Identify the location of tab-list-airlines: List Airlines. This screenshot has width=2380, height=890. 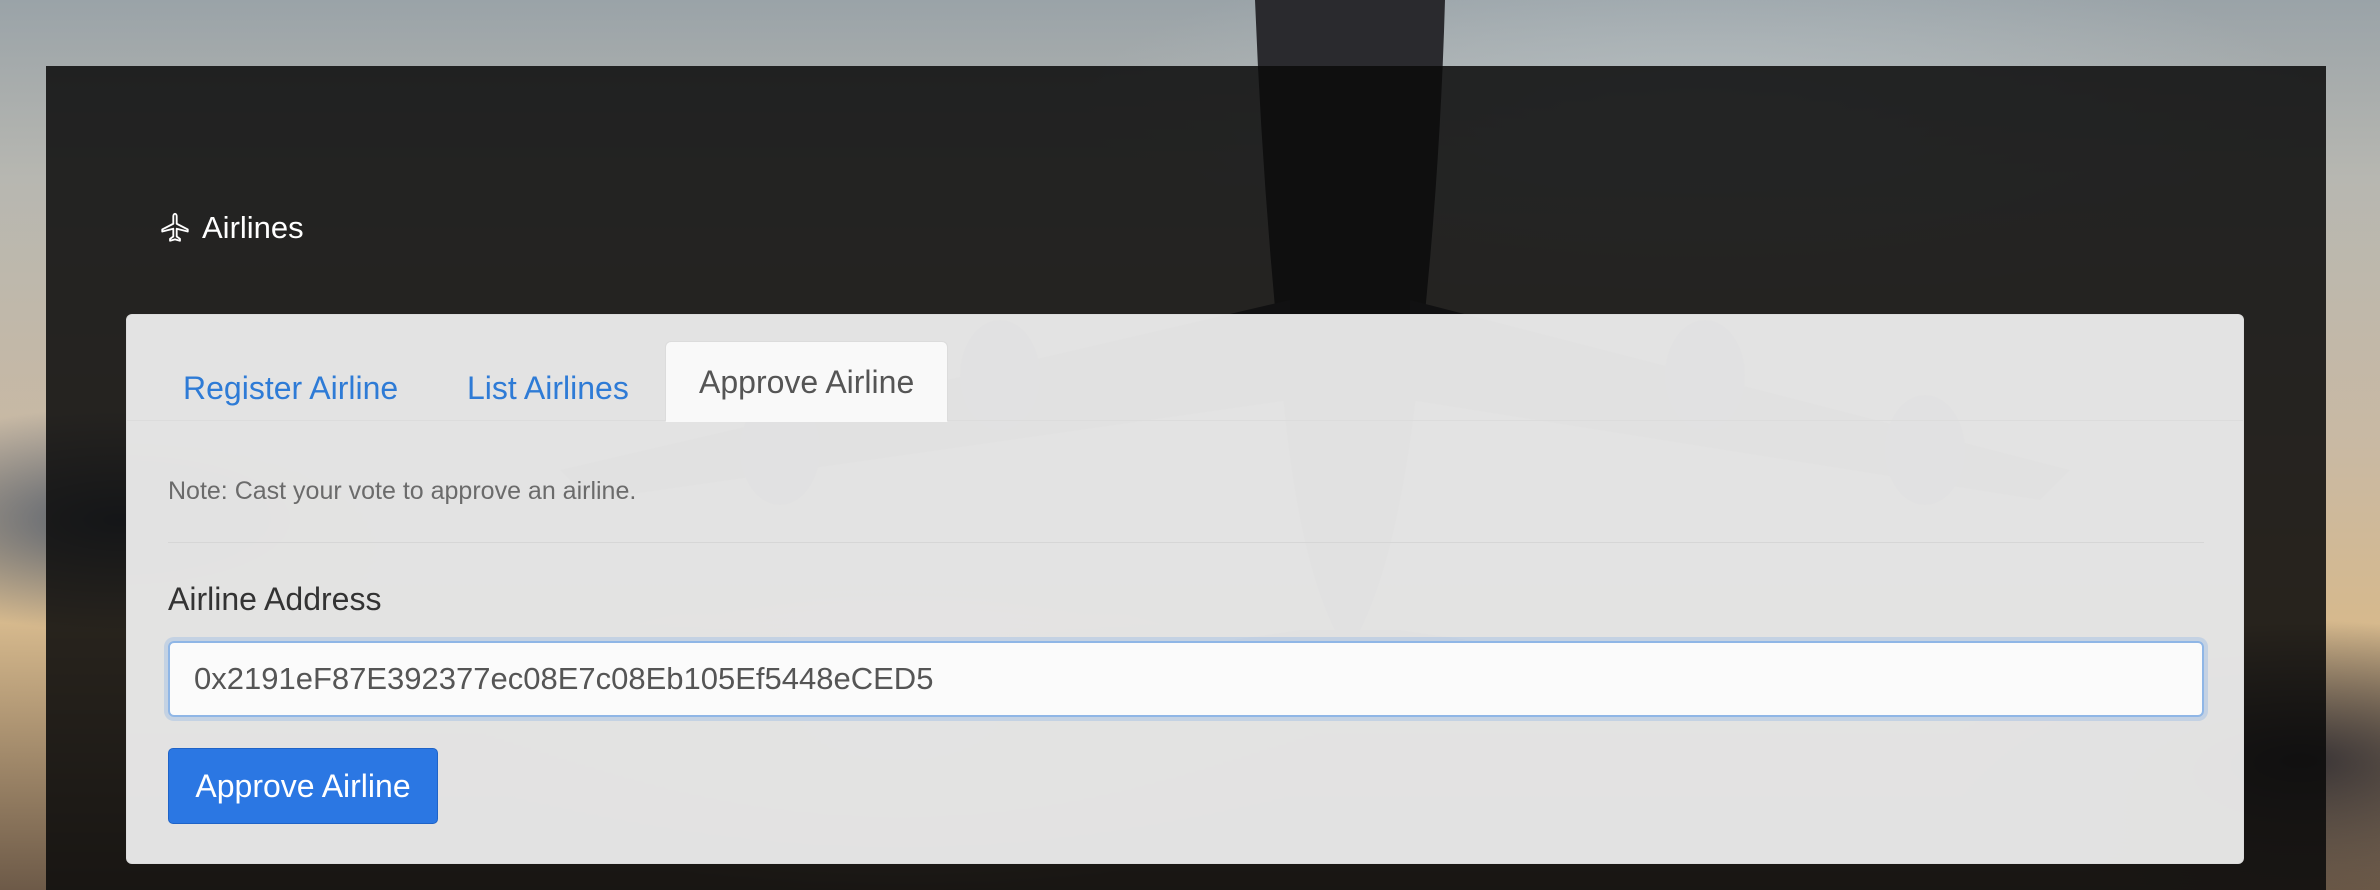
(548, 388).